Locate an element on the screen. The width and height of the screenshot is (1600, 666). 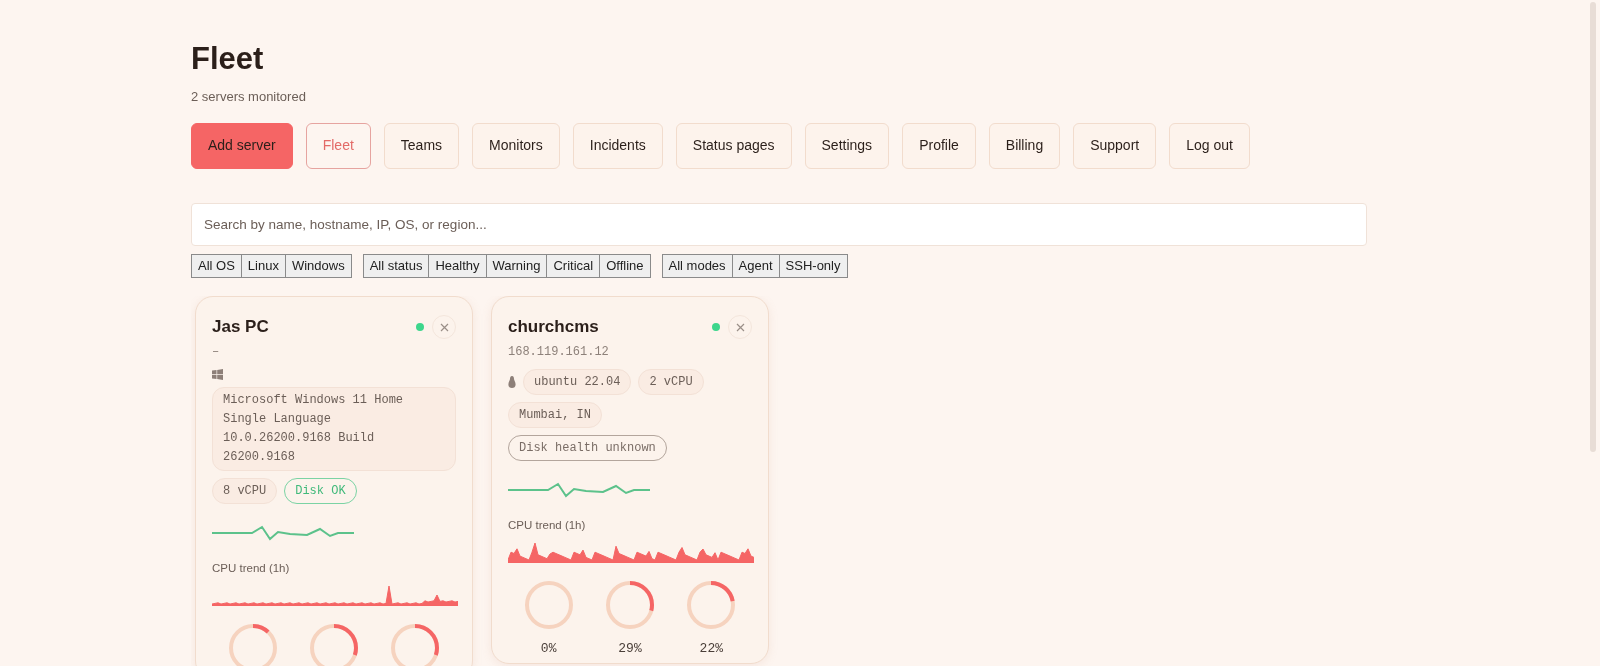
filter-button: Offline is located at coordinates (625, 266).